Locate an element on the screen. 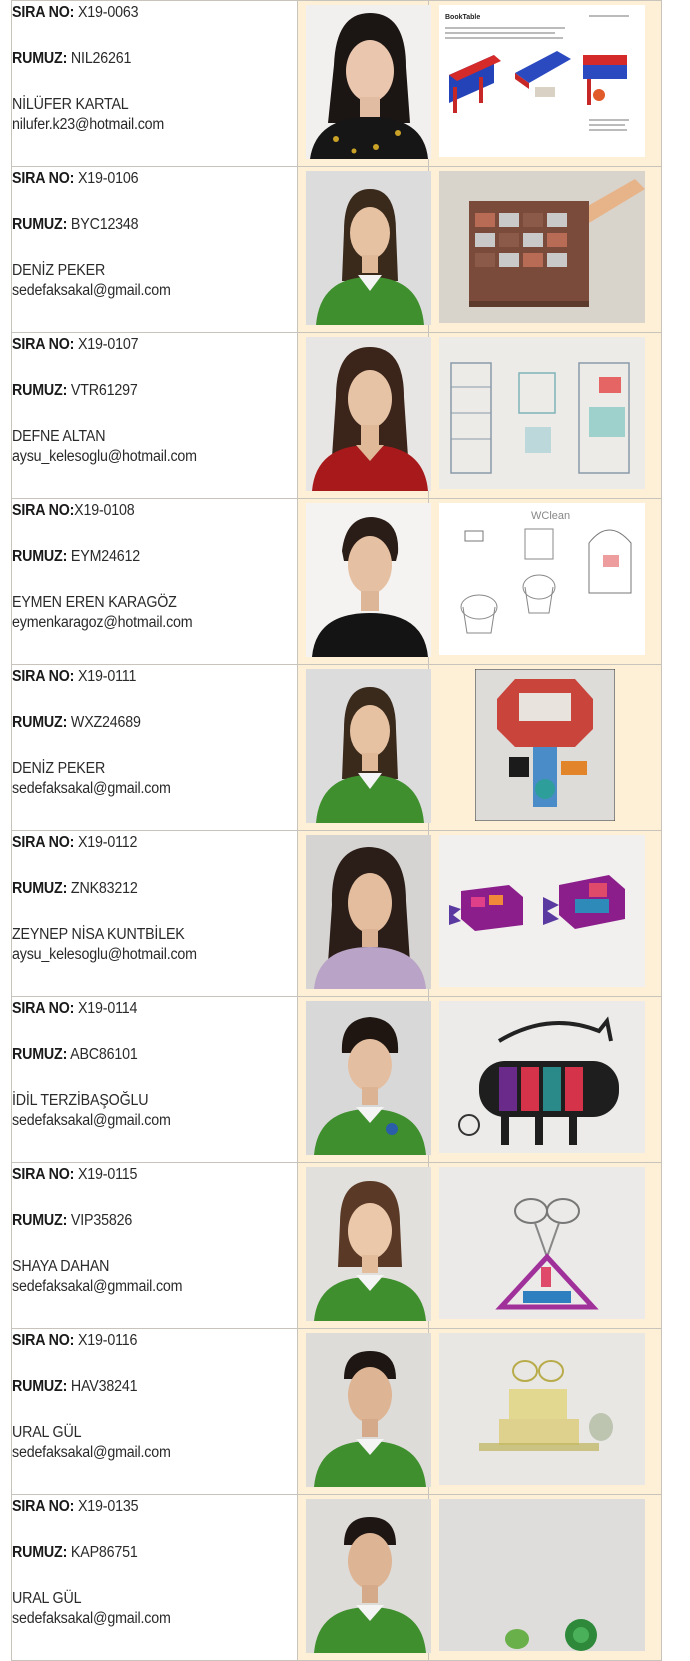 The height and width of the screenshot is (1661, 690). student-name: EYMEN EREN KARAGÖZ is located at coordinates (94, 602).